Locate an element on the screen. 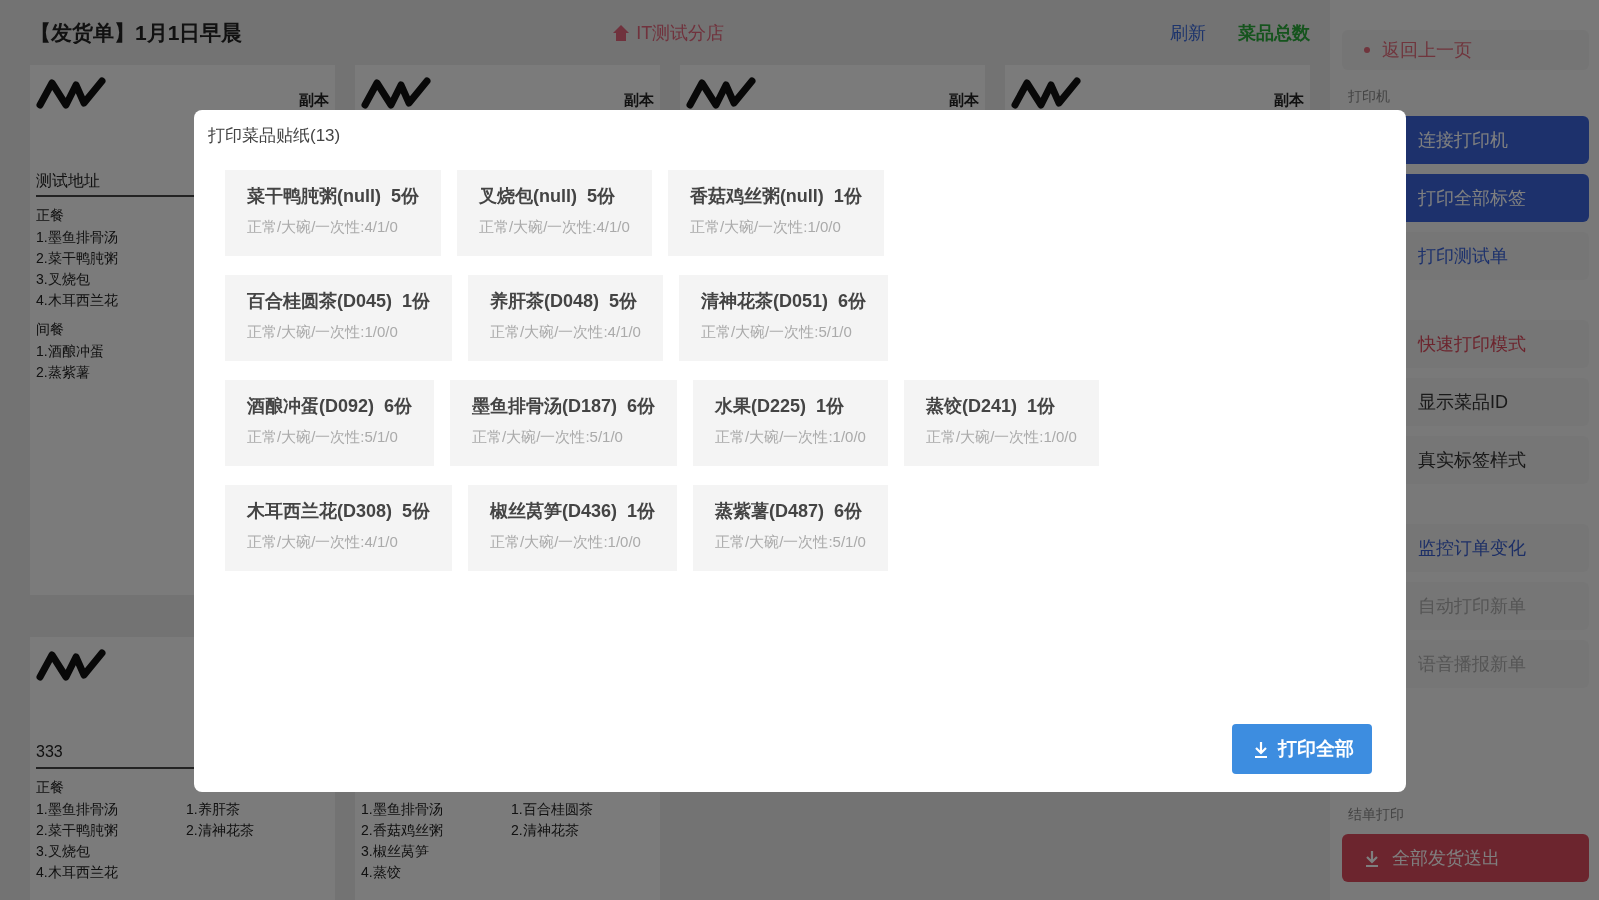 The image size is (1599, 900). dish-name: 蒸饺(D241) 1份 is located at coordinates (990, 406).